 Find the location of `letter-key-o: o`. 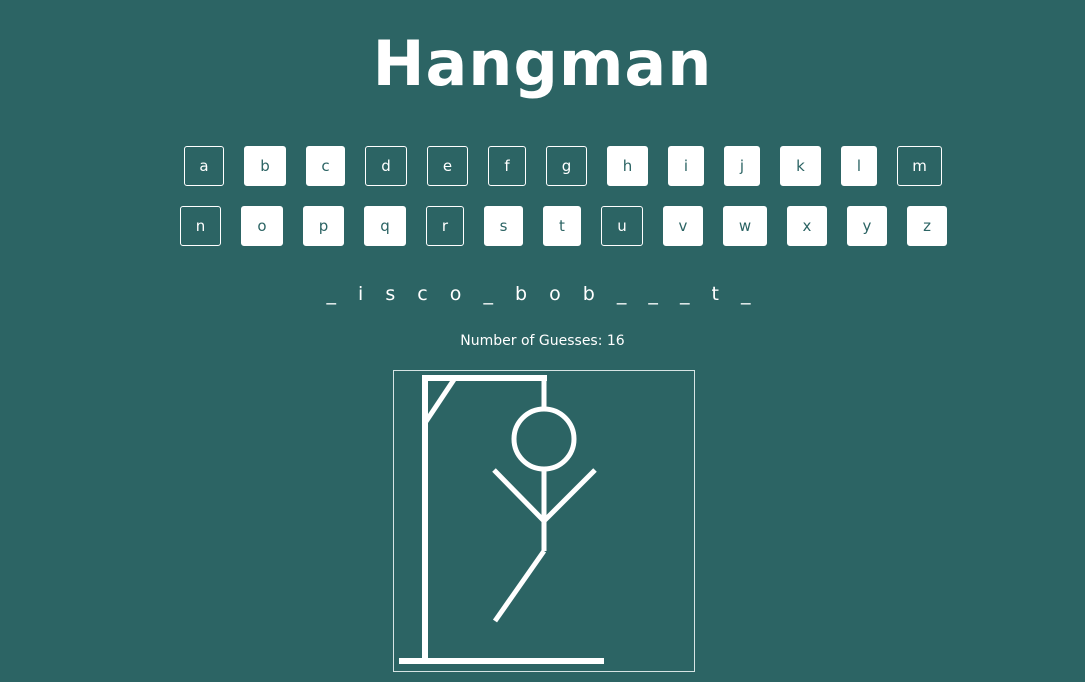

letter-key-o: o is located at coordinates (262, 226).